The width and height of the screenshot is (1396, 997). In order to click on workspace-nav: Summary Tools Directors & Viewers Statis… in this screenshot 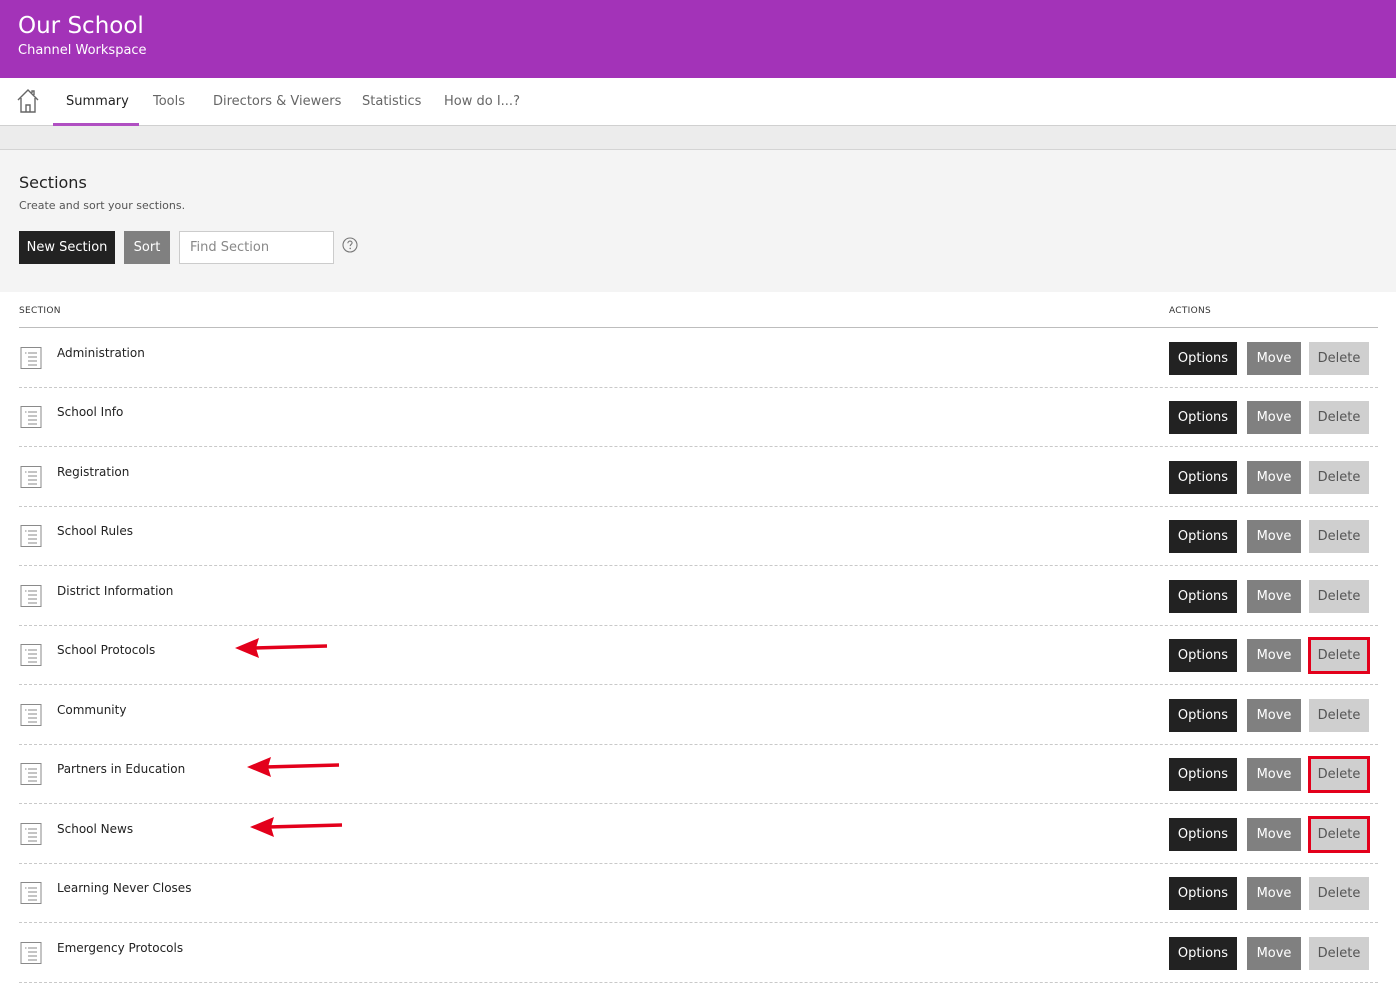, I will do `click(698, 102)`.